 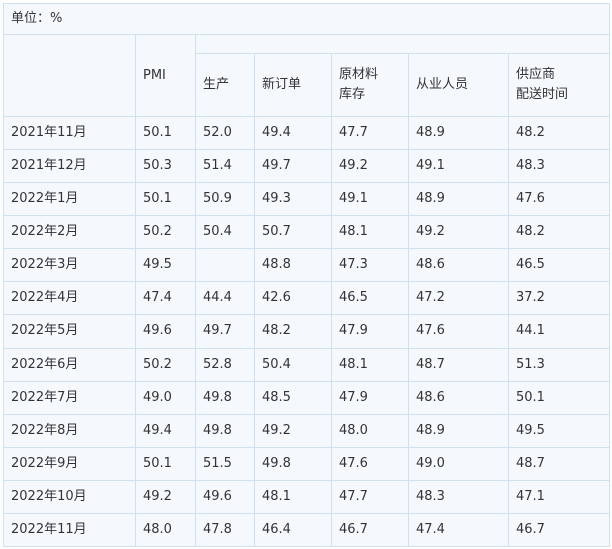 I want to click on table-row: 2022年9月 50.1 51.5 49.8 47.6 49.0 48.7, so click(x=307, y=463).